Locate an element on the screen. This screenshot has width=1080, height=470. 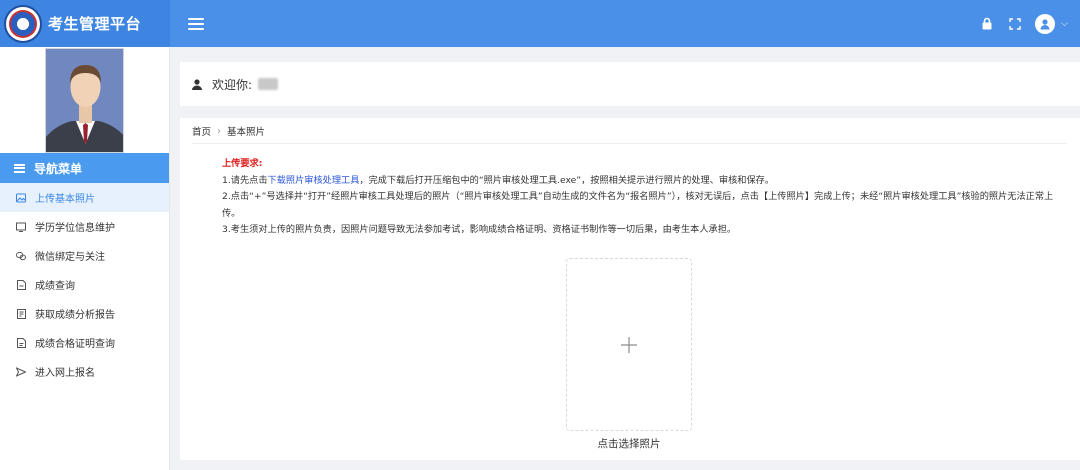
upload-caption: 点击选择照片 is located at coordinates (629, 443).